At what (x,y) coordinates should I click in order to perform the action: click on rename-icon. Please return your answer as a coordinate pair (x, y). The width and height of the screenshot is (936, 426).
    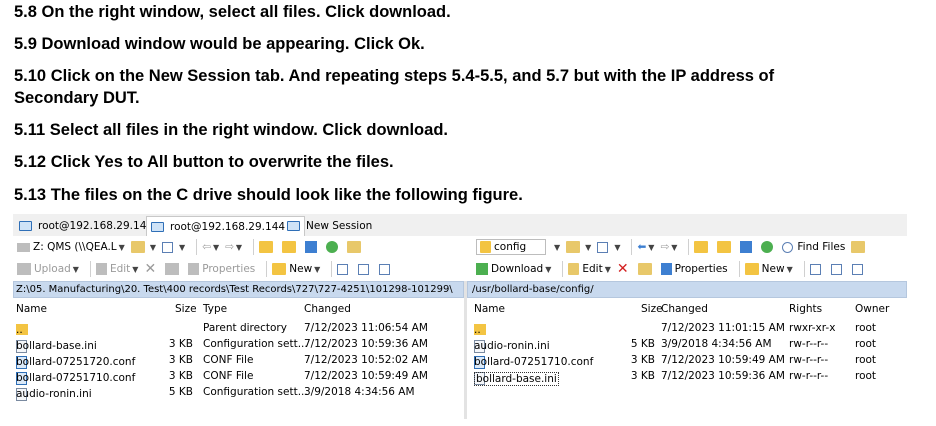
    Looking at the image, I should click on (644, 269).